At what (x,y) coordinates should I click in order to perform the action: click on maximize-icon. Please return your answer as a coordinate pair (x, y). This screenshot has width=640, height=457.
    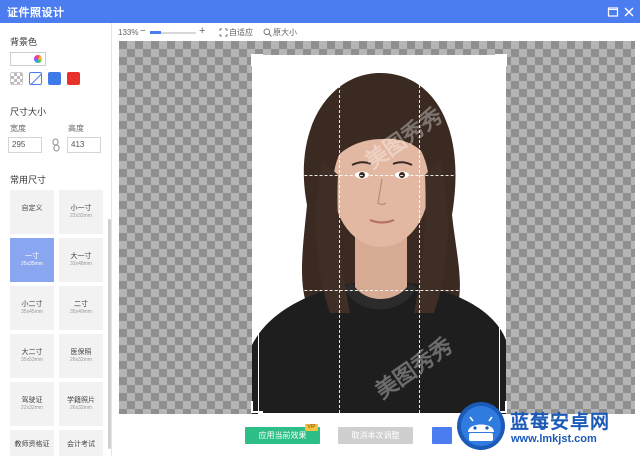
    Looking at the image, I should click on (613, 11).